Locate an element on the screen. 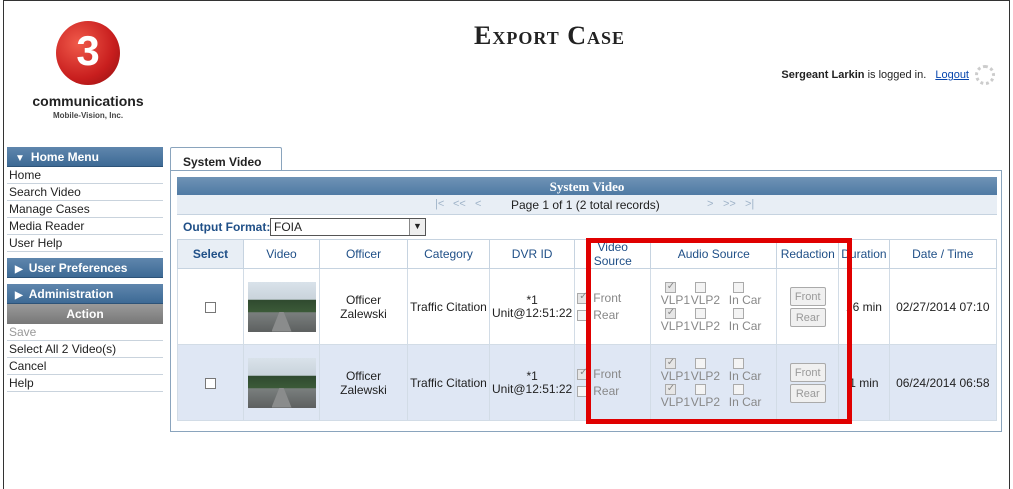  home-menu-header: ▼ Home Menu is located at coordinates (85, 157).